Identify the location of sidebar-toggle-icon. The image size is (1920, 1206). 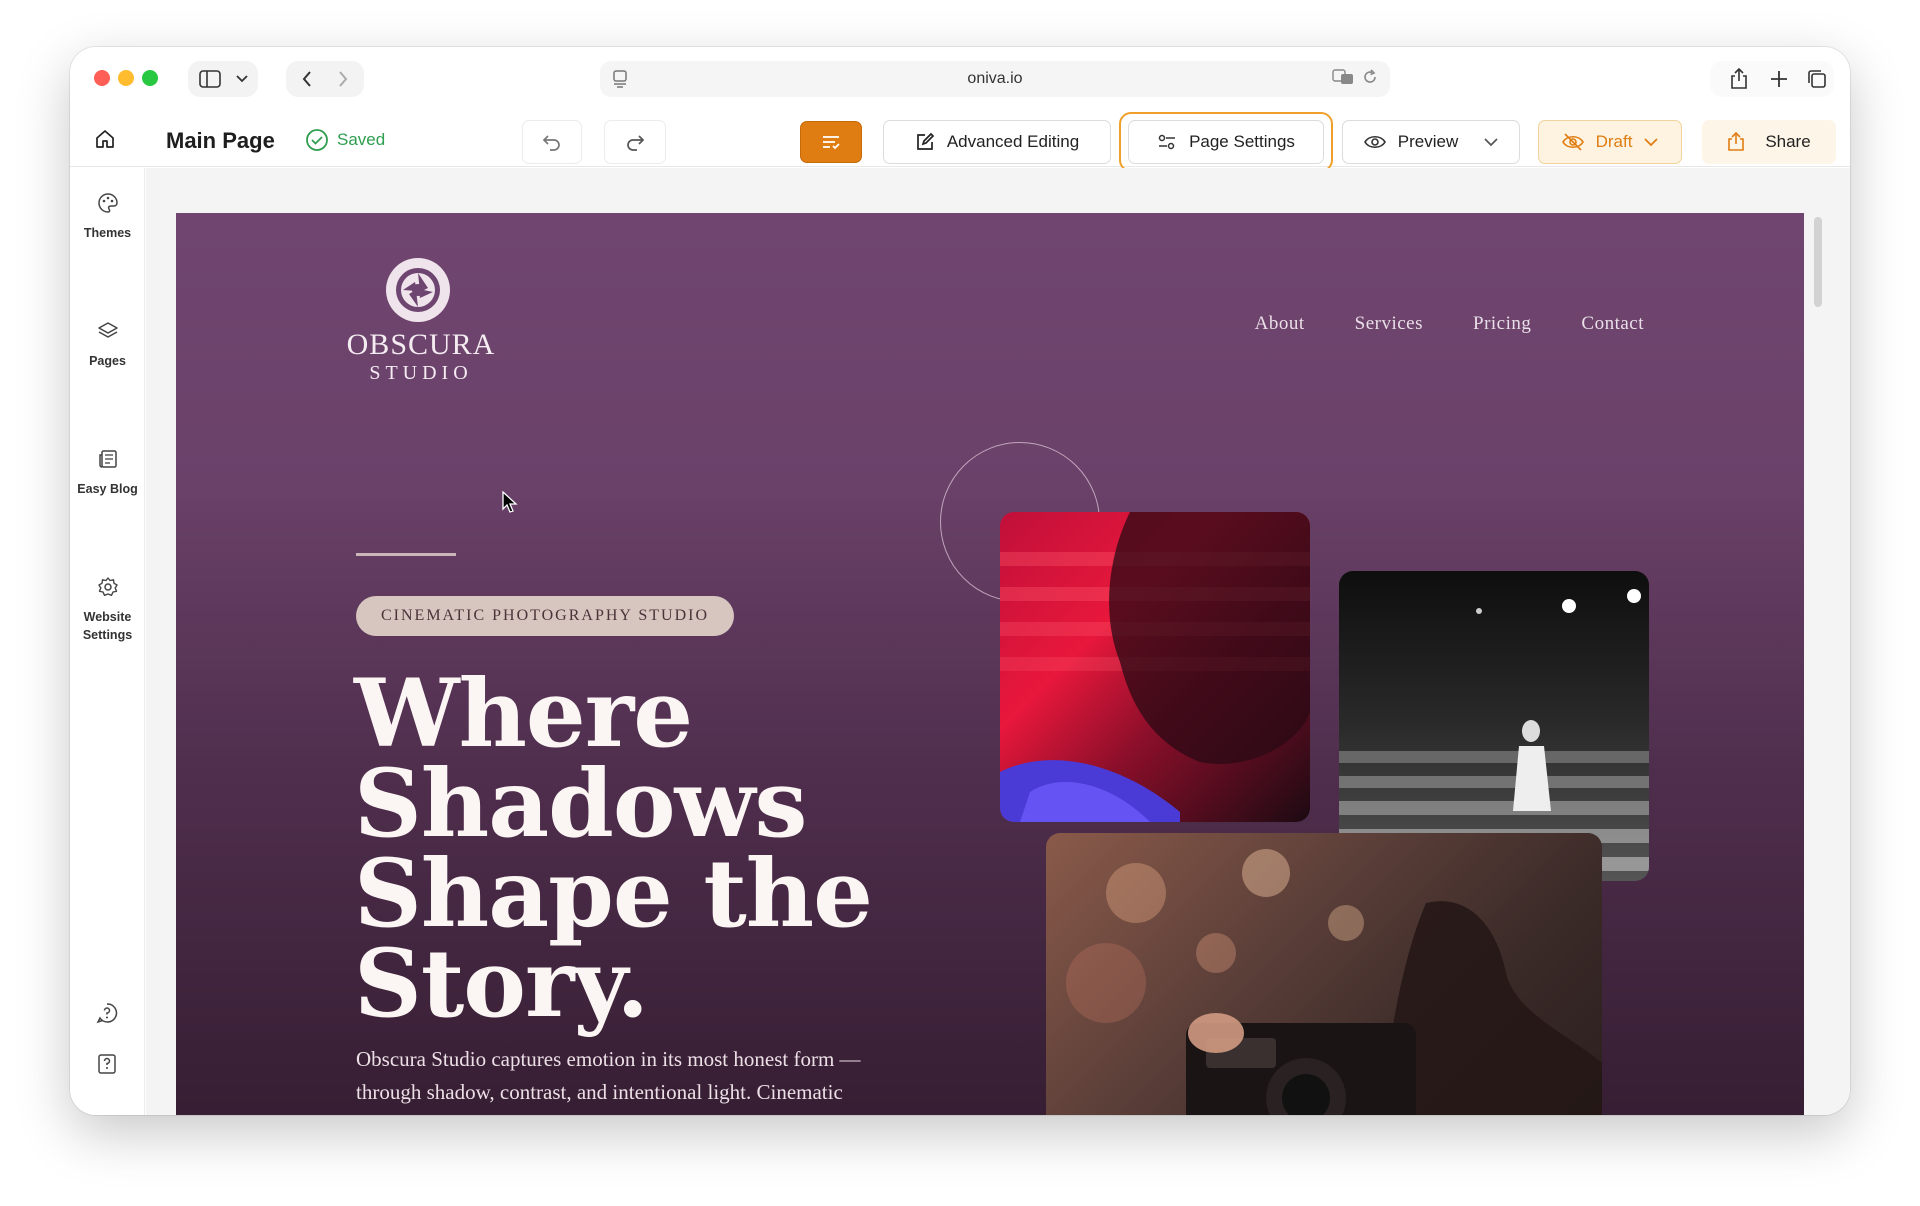
(210, 79).